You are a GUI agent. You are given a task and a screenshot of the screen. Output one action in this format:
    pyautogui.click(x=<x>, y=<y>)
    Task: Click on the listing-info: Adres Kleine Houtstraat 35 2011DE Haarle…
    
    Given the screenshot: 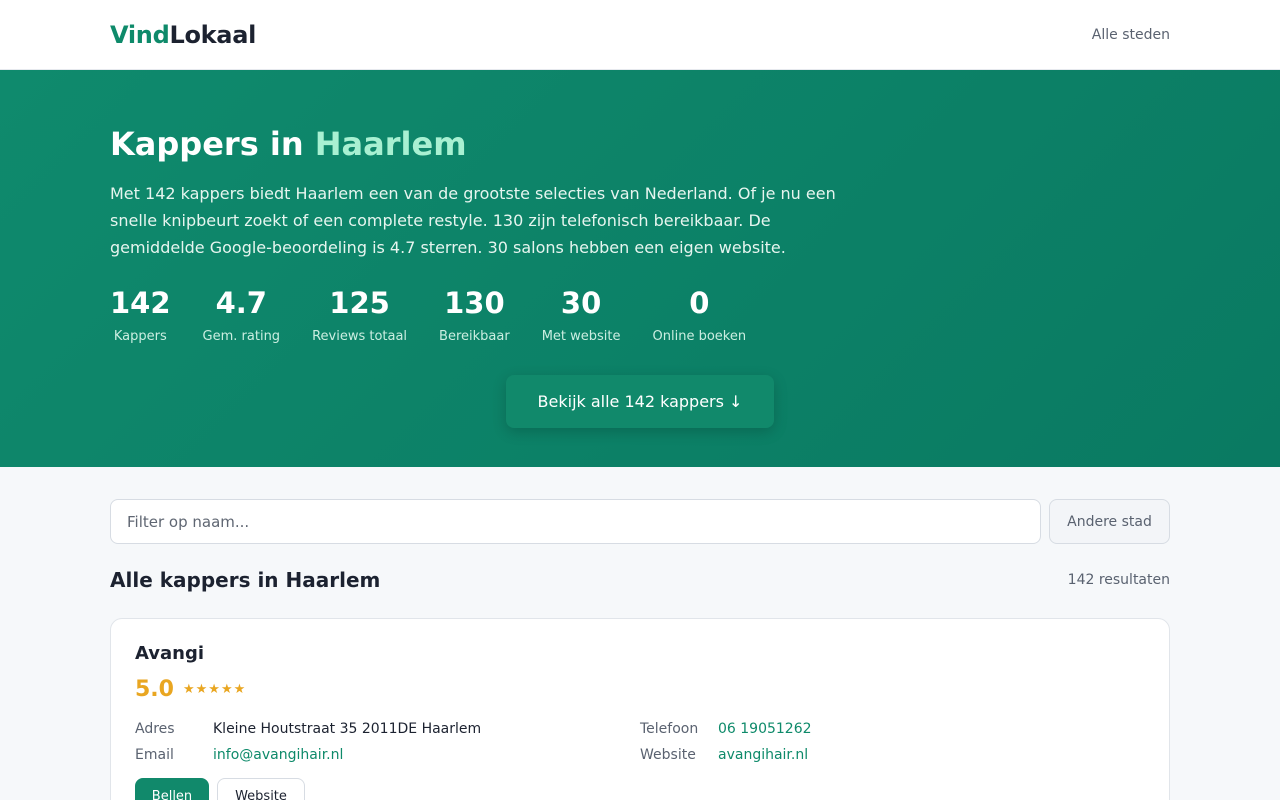 What is the action you would take?
    pyautogui.click(x=640, y=742)
    